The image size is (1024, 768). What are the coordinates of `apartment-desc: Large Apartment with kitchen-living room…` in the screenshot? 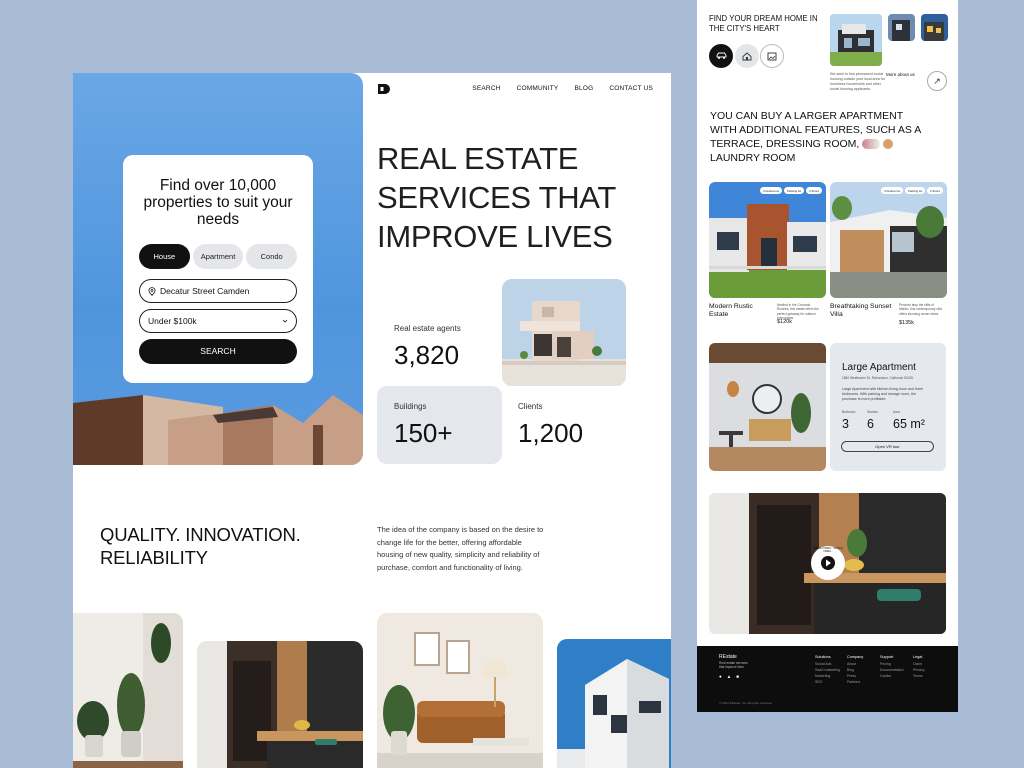 It's located at (883, 394).